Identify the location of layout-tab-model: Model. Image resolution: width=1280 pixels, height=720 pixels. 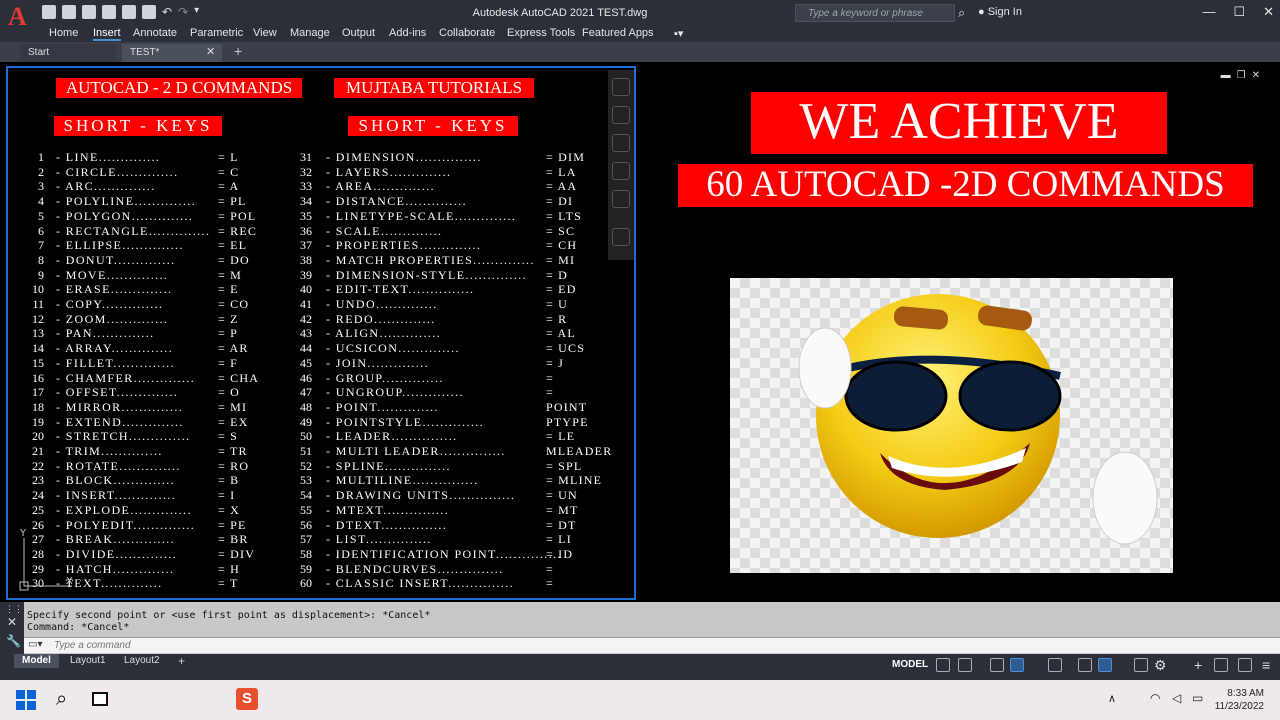
(36, 661).